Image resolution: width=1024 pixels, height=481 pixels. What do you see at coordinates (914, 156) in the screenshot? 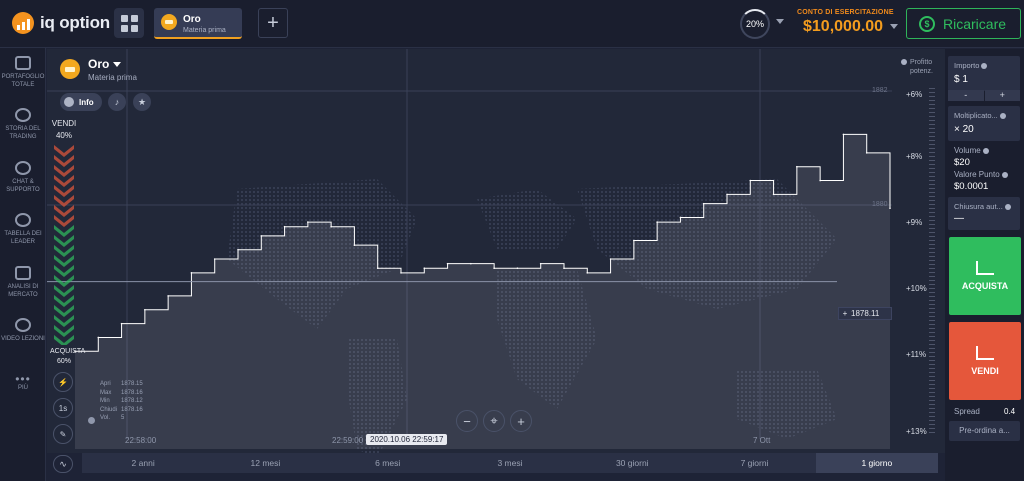
I see `profit-tick: +8%` at bounding box center [914, 156].